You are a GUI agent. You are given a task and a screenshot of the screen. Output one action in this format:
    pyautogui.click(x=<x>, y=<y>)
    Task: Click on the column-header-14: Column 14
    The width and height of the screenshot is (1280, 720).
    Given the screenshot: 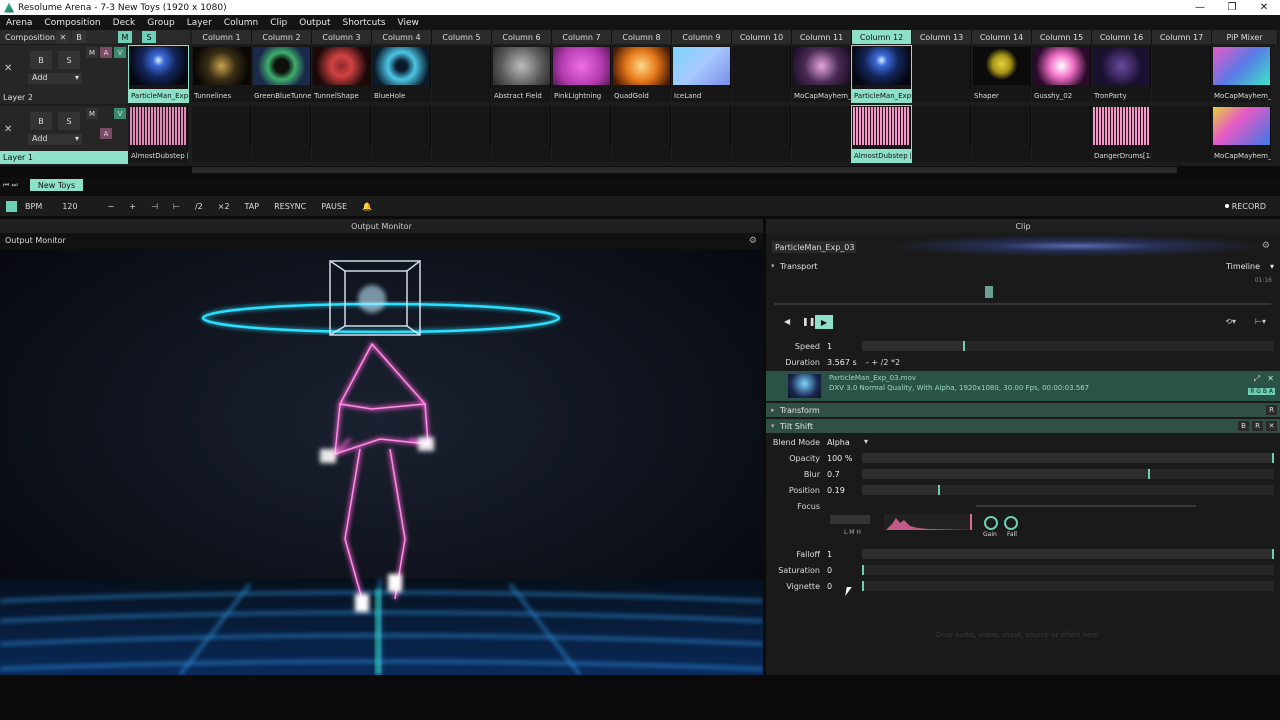 What is the action you would take?
    pyautogui.click(x=1002, y=37)
    